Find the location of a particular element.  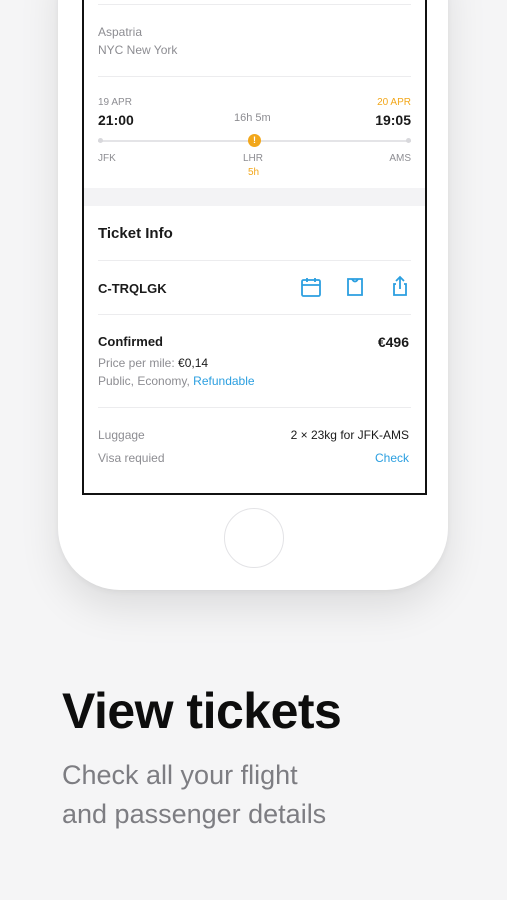

destination-code: AMS is located at coordinates (400, 158).